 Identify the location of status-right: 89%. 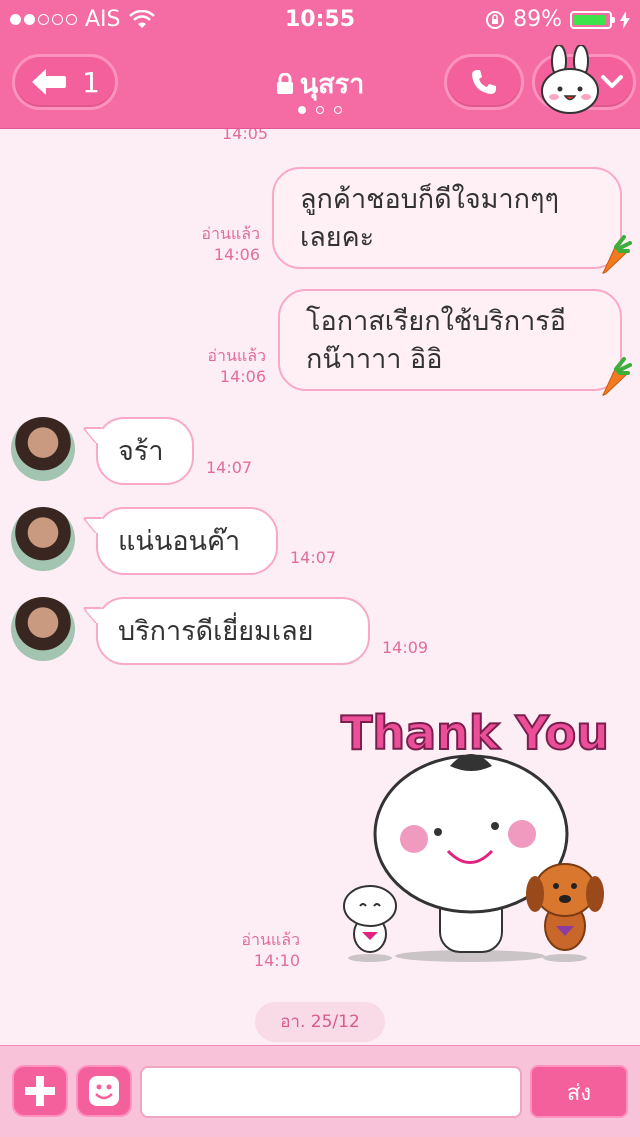
(557, 19).